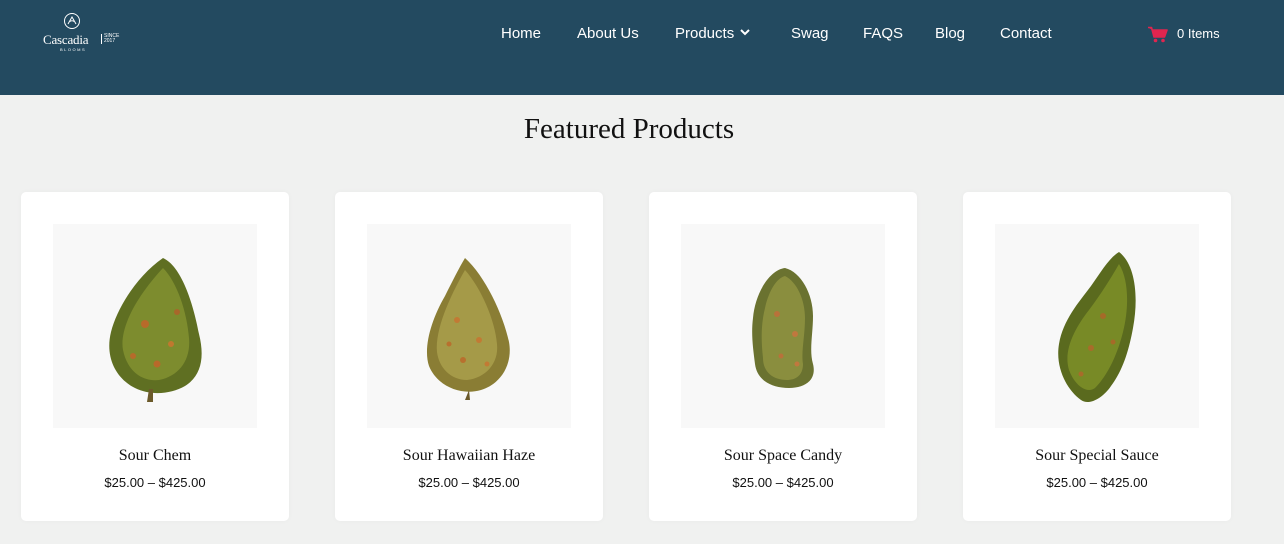 This screenshot has width=1284, height=544. Describe the element at coordinates (608, 34) in the screenshot. I see `nav-about-us: About Us` at that location.